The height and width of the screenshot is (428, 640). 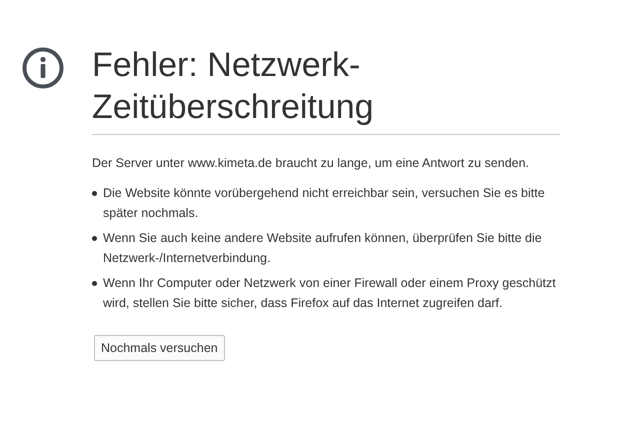 I want to click on retry-button: Nochmals versuchen, so click(x=159, y=348).